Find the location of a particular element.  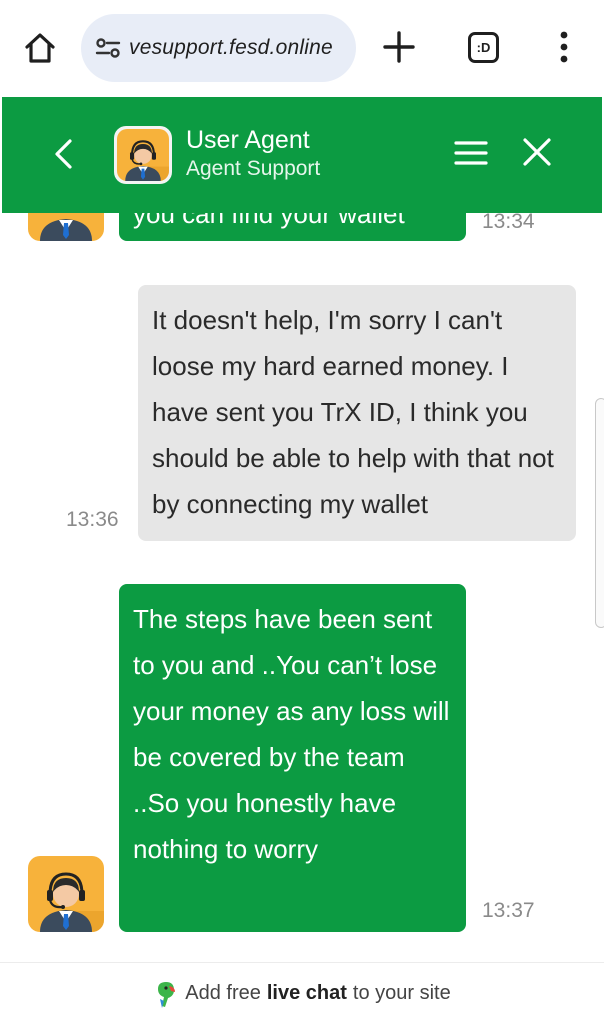

footer-promo-link: Add free live chat to your site is located at coordinates (302, 993).